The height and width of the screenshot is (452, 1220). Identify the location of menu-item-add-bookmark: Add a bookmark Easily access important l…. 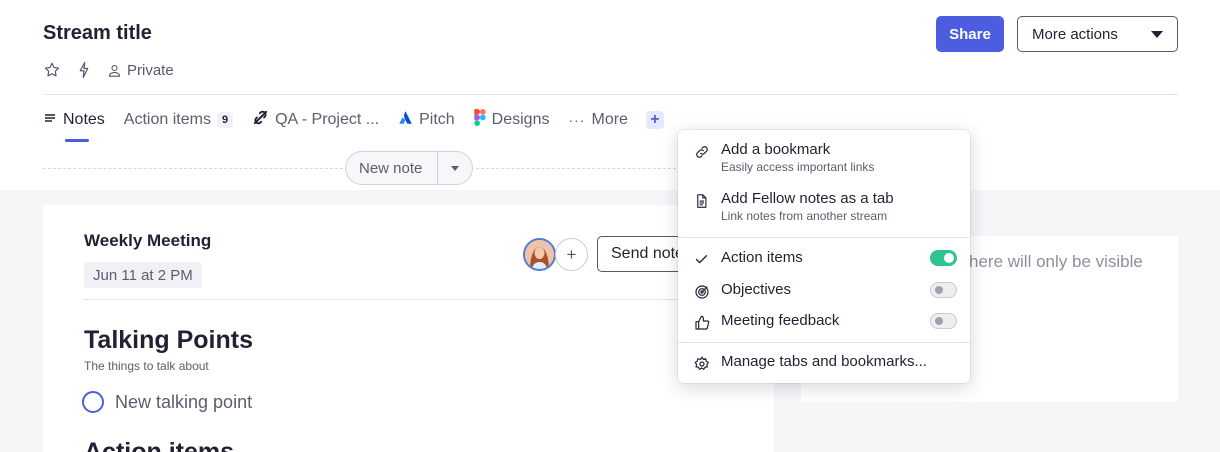
(825, 157).